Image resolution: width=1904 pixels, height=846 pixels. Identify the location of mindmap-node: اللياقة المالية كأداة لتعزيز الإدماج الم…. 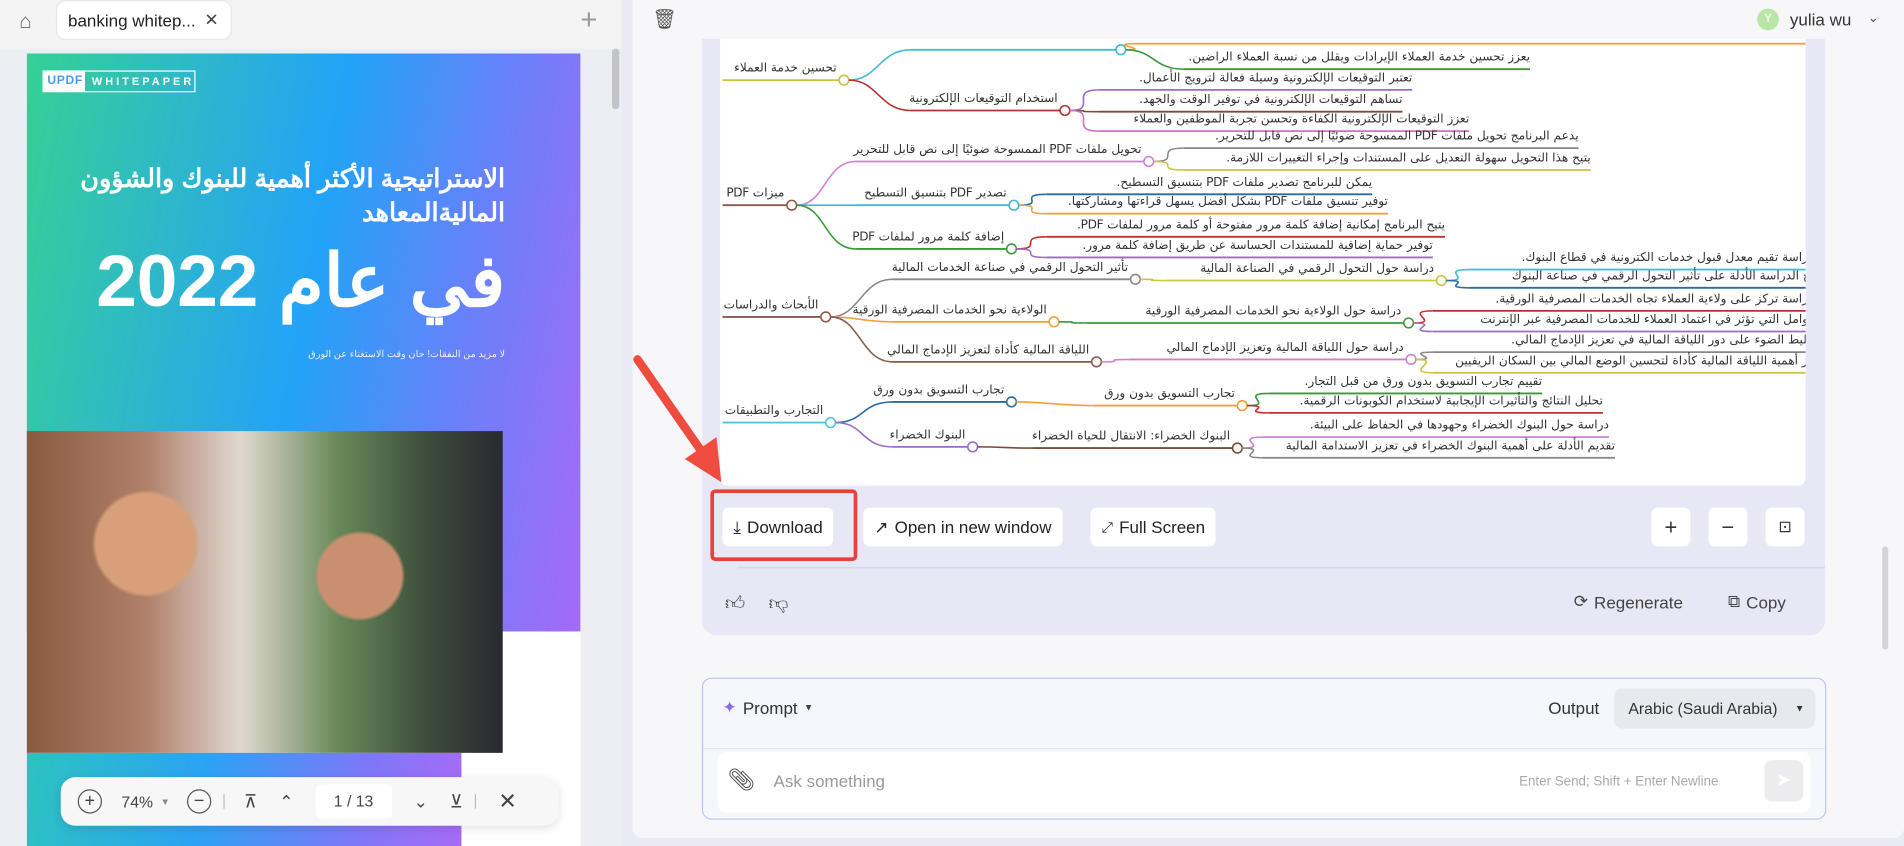
(988, 352).